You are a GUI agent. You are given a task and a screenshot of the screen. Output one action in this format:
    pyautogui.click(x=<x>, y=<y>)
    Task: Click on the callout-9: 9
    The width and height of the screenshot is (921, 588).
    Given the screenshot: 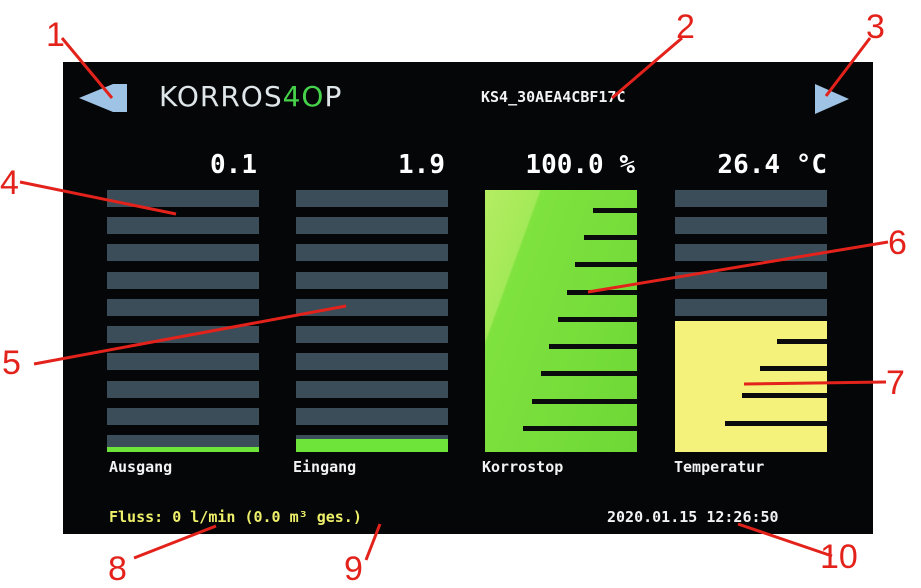 What is the action you would take?
    pyautogui.click(x=353, y=569)
    